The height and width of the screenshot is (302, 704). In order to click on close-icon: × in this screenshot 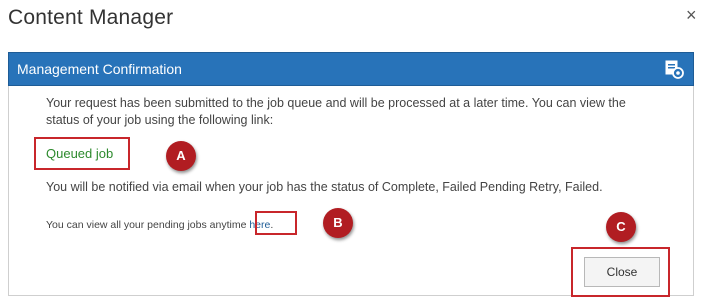, I will do `click(691, 15)`.